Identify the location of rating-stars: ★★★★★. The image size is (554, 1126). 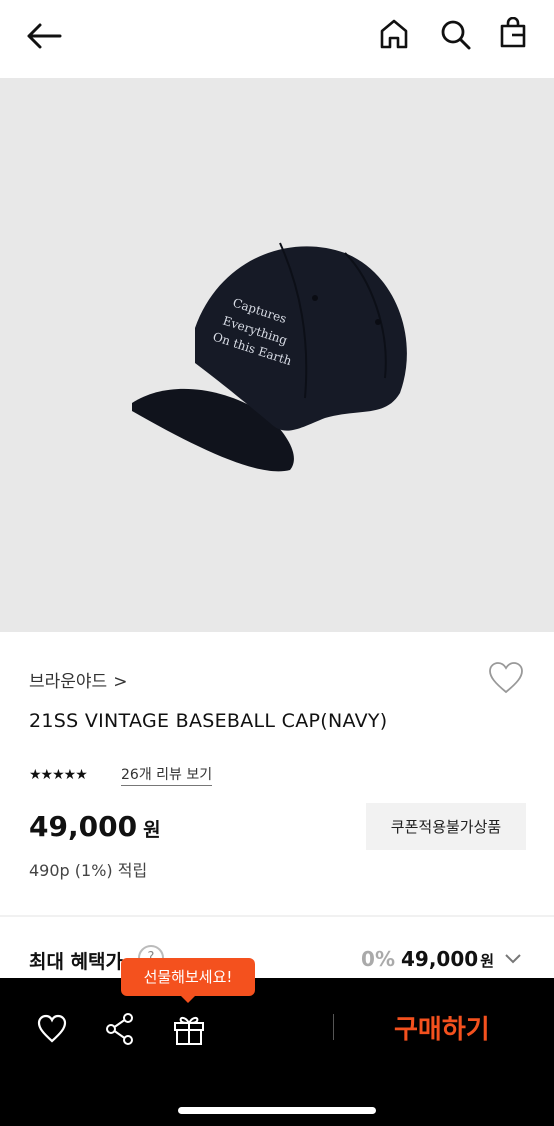
(58, 775).